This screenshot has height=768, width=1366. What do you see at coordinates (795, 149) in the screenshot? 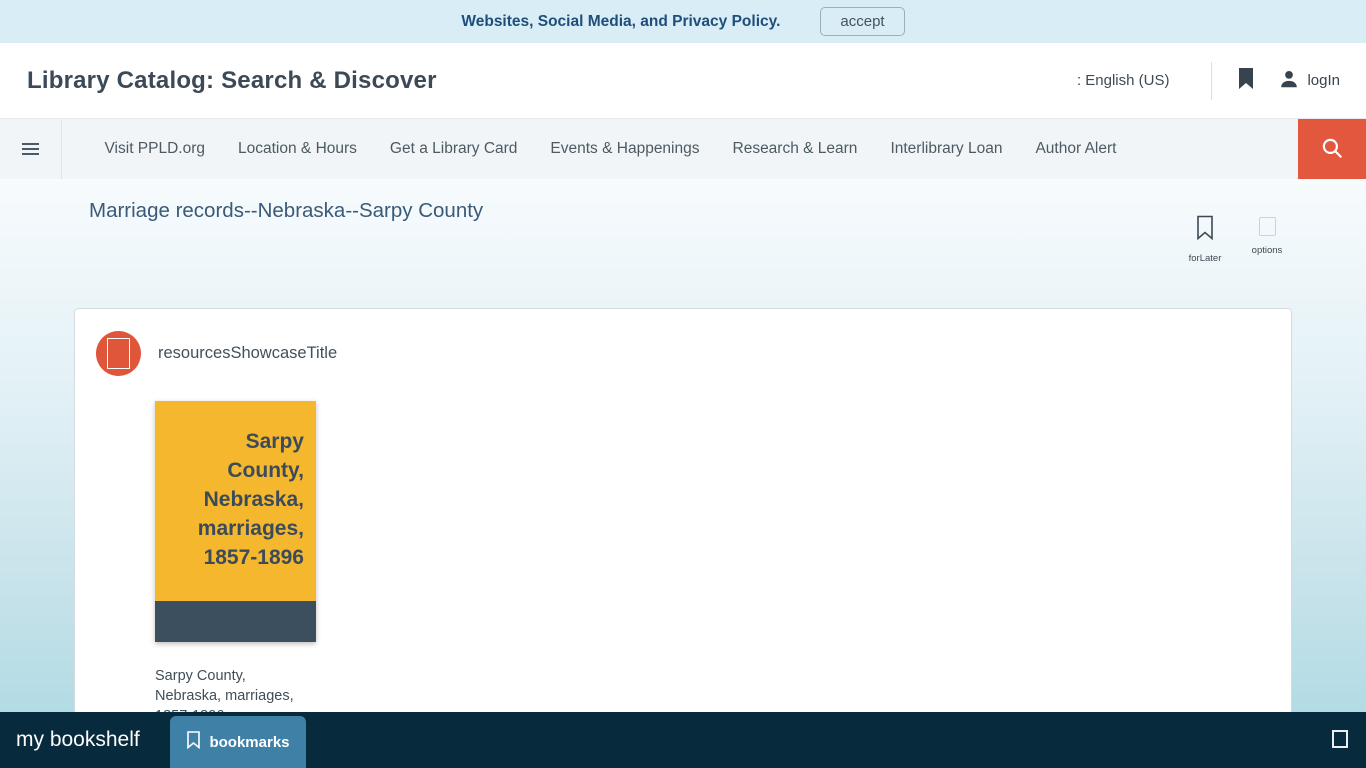
I see `nav-item-research-learn: Research & Learn` at bounding box center [795, 149].